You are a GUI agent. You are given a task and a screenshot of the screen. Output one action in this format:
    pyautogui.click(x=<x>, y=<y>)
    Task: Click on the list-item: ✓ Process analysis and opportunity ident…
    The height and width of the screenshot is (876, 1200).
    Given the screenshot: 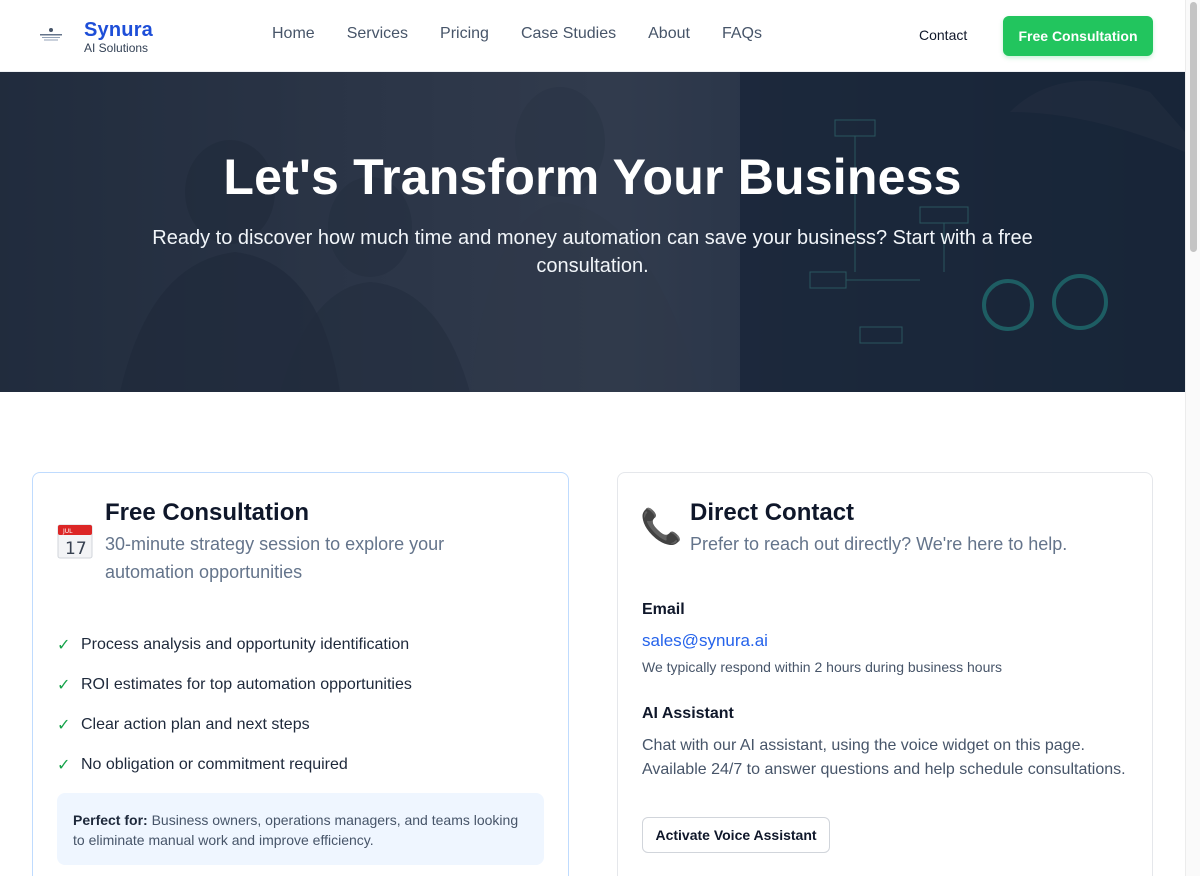 What is the action you would take?
    pyautogui.click(x=234, y=645)
    